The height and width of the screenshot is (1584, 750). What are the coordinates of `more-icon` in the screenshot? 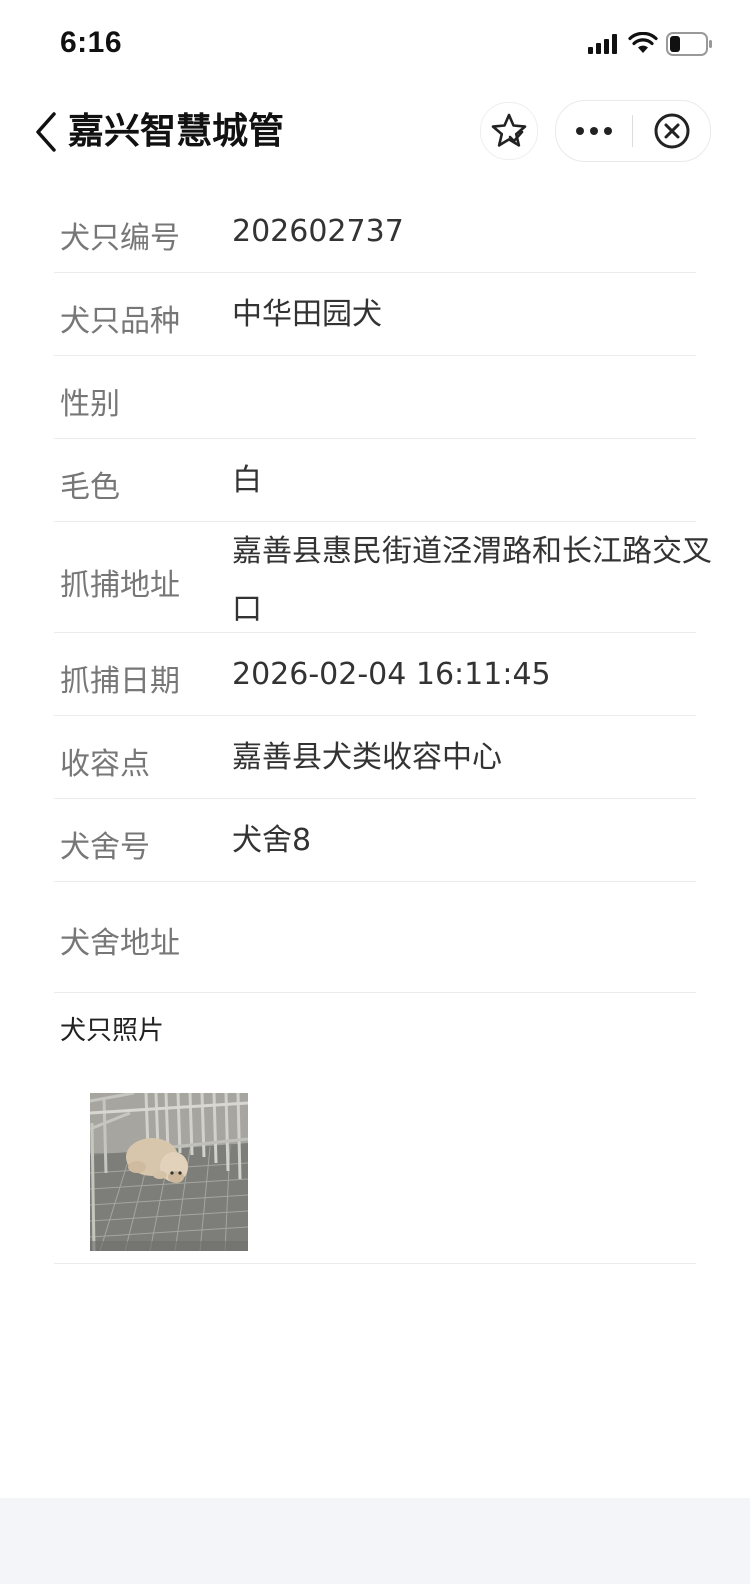 It's located at (594, 131).